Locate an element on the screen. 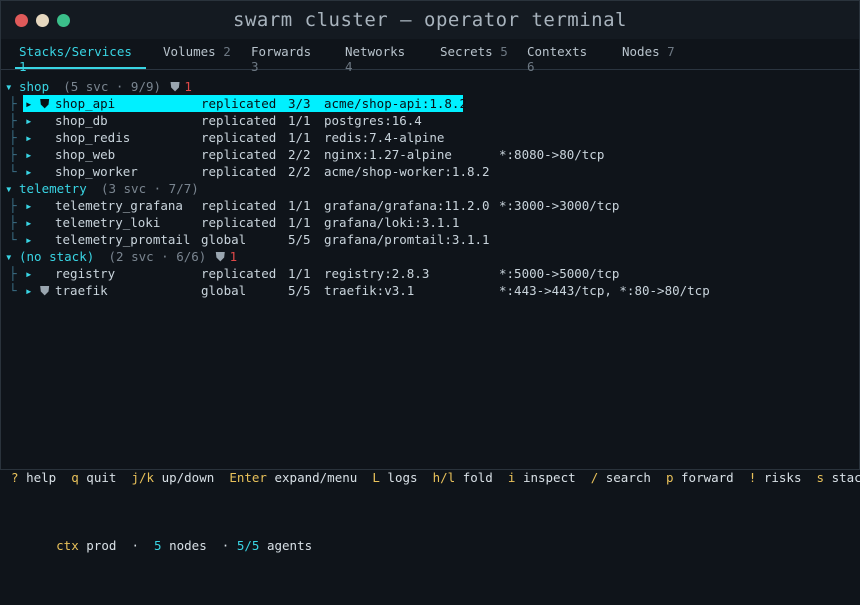  service-image: grafana/loki:3.1.1 is located at coordinates (392, 222).